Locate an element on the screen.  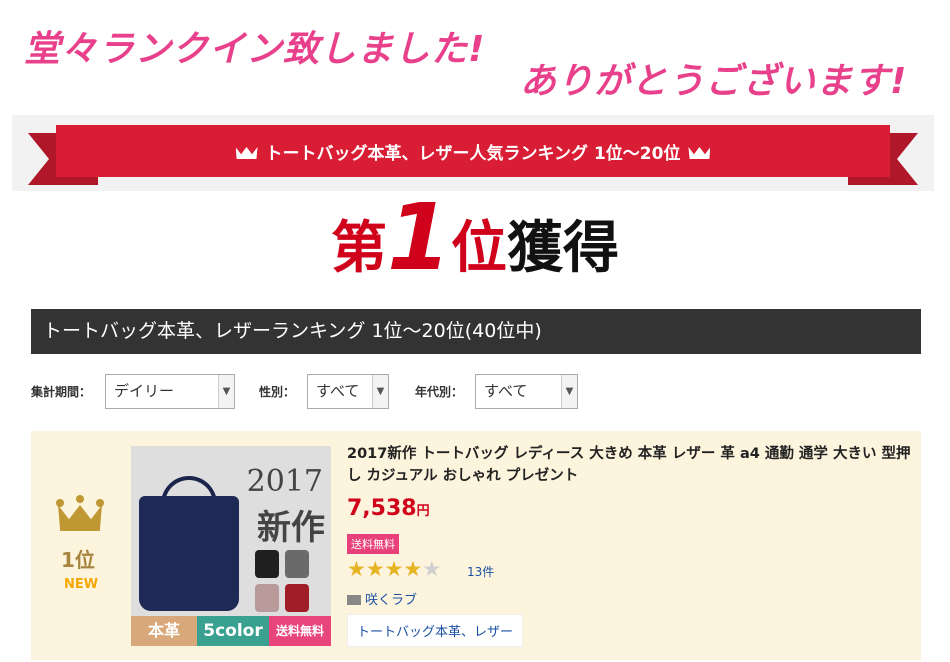
free-shipping-badge: 送料無料 is located at coordinates (373, 544).